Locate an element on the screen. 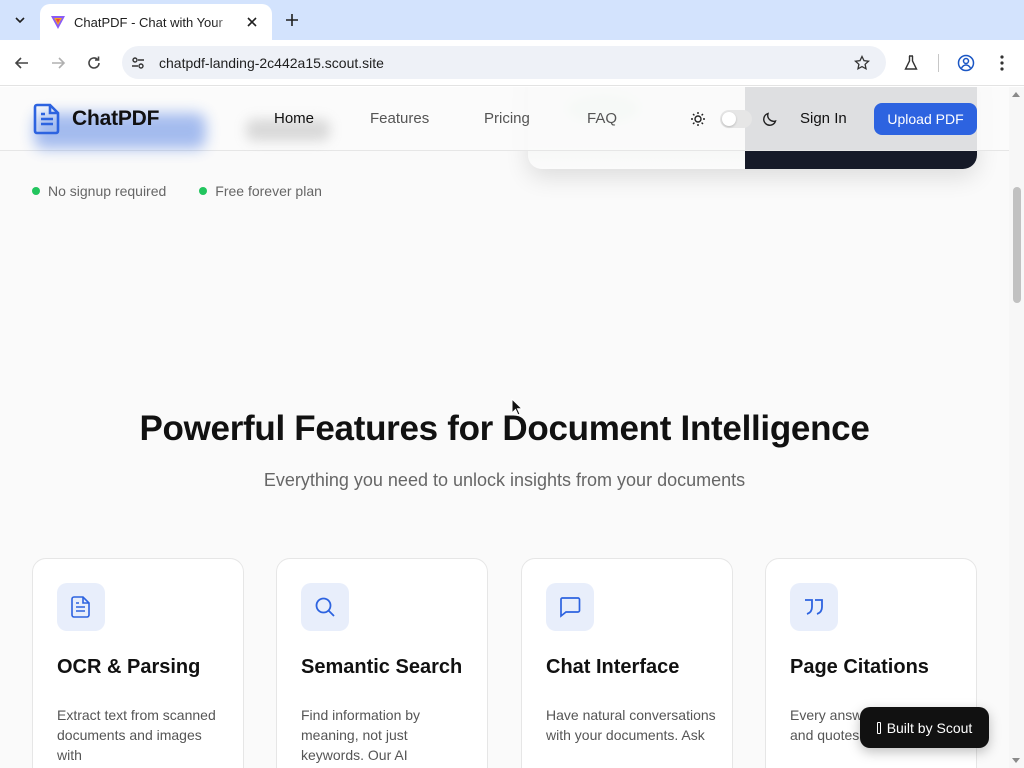 The height and width of the screenshot is (768, 1024). browser-tab: ChatPDF - Chat with Your is located at coordinates (156, 22).